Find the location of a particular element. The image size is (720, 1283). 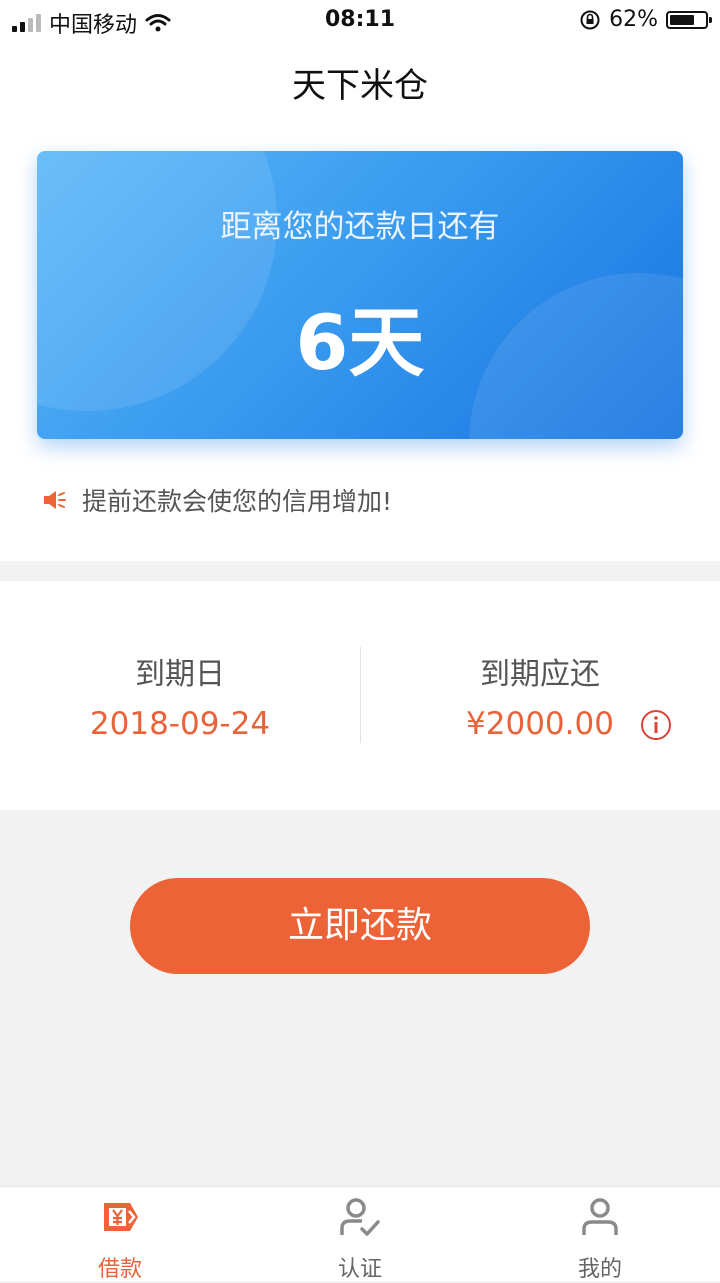

verify-user-icon is located at coordinates (360, 1217).